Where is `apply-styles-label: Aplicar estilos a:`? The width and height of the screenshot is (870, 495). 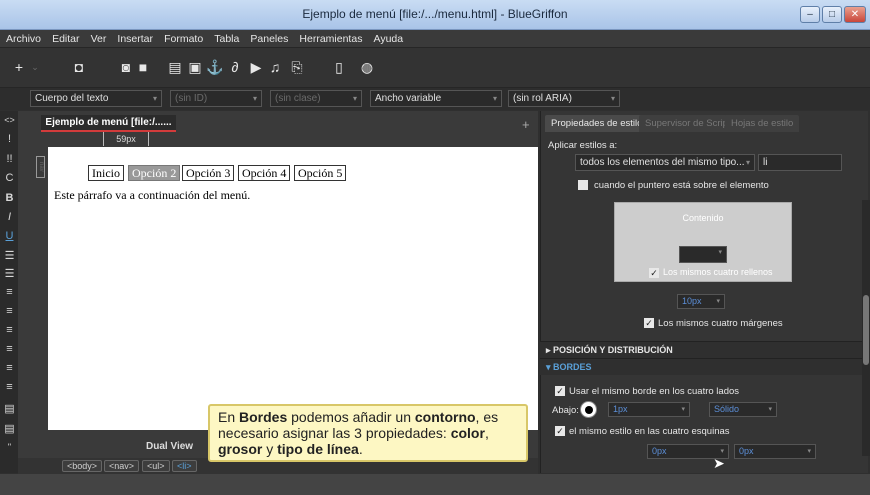
apply-styles-label: Aplicar estilos a: is located at coordinates (583, 145).